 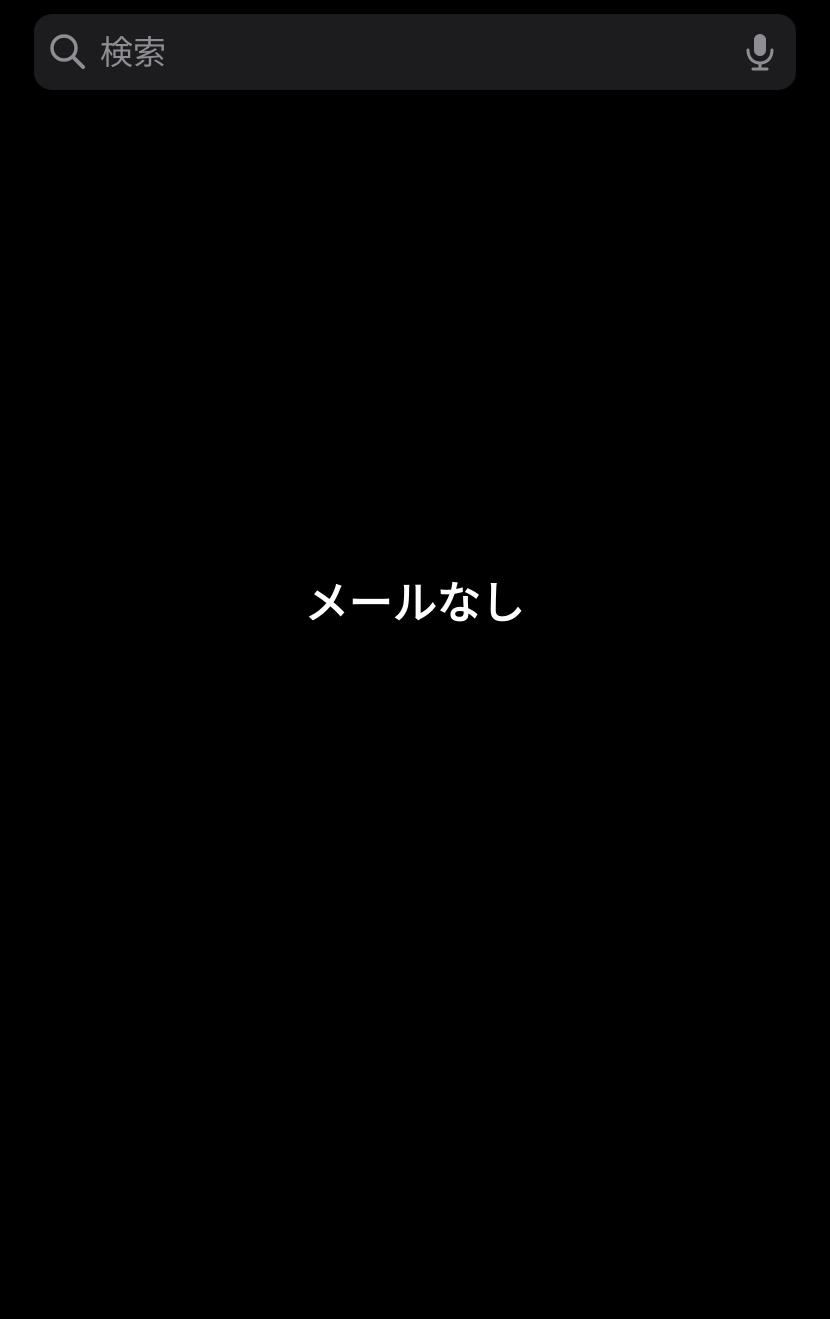 I want to click on search-bar, so click(x=415, y=52).